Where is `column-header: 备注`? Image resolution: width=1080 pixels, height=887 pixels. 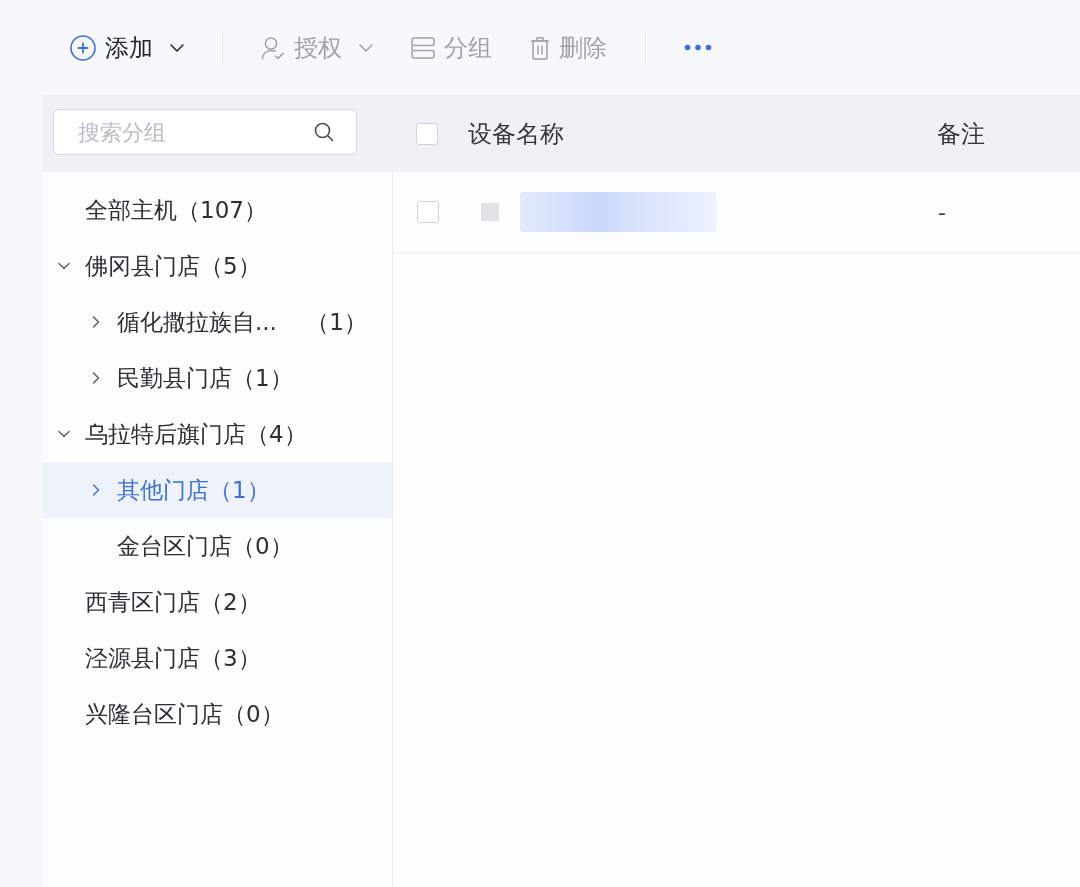
column-header: 备注 is located at coordinates (961, 133).